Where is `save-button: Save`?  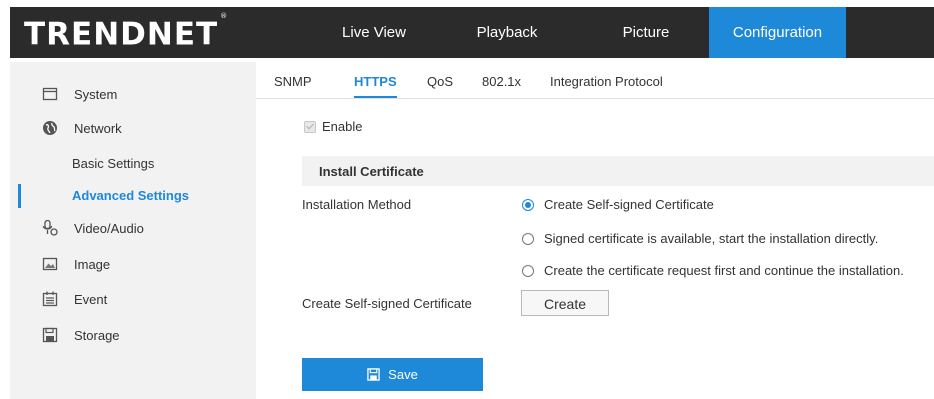
save-button: Save is located at coordinates (392, 374).